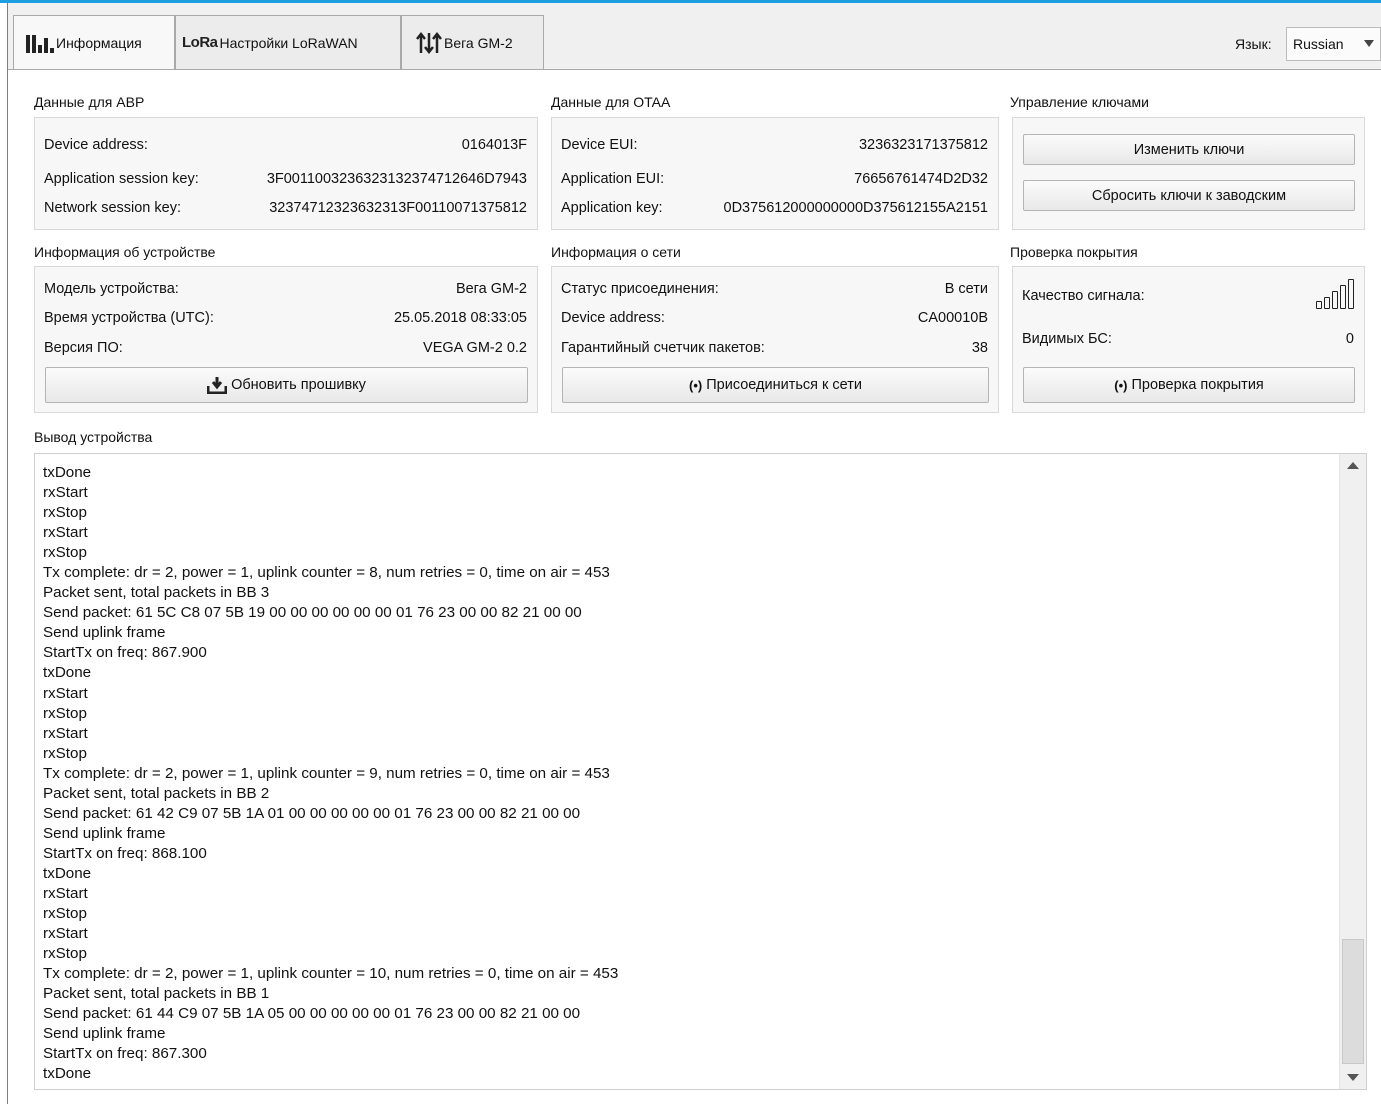 The height and width of the screenshot is (1104, 1381). Describe the element at coordinates (396, 179) in the screenshot. I see `abp-value: 3F0011003236323132374712646D7943` at that location.